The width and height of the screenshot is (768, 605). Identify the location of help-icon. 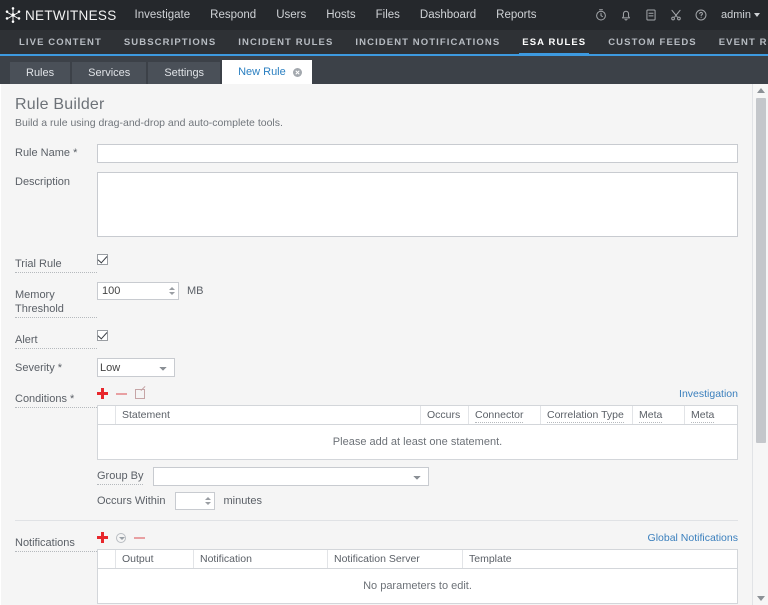
(701, 15).